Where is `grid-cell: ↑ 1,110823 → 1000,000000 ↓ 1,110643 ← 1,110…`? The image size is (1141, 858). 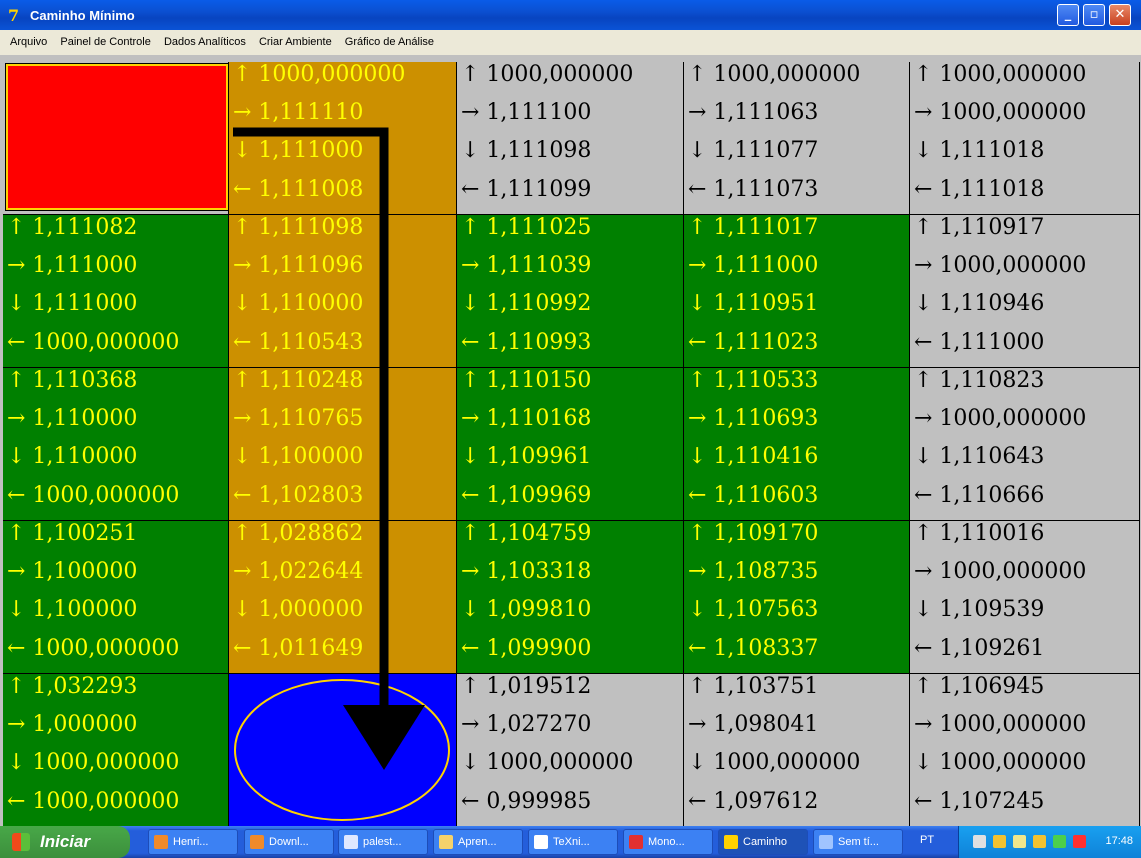
grid-cell: ↑ 1,110823 → 1000,000000 ↓ 1,110643 ← 1,110… is located at coordinates (1025, 444).